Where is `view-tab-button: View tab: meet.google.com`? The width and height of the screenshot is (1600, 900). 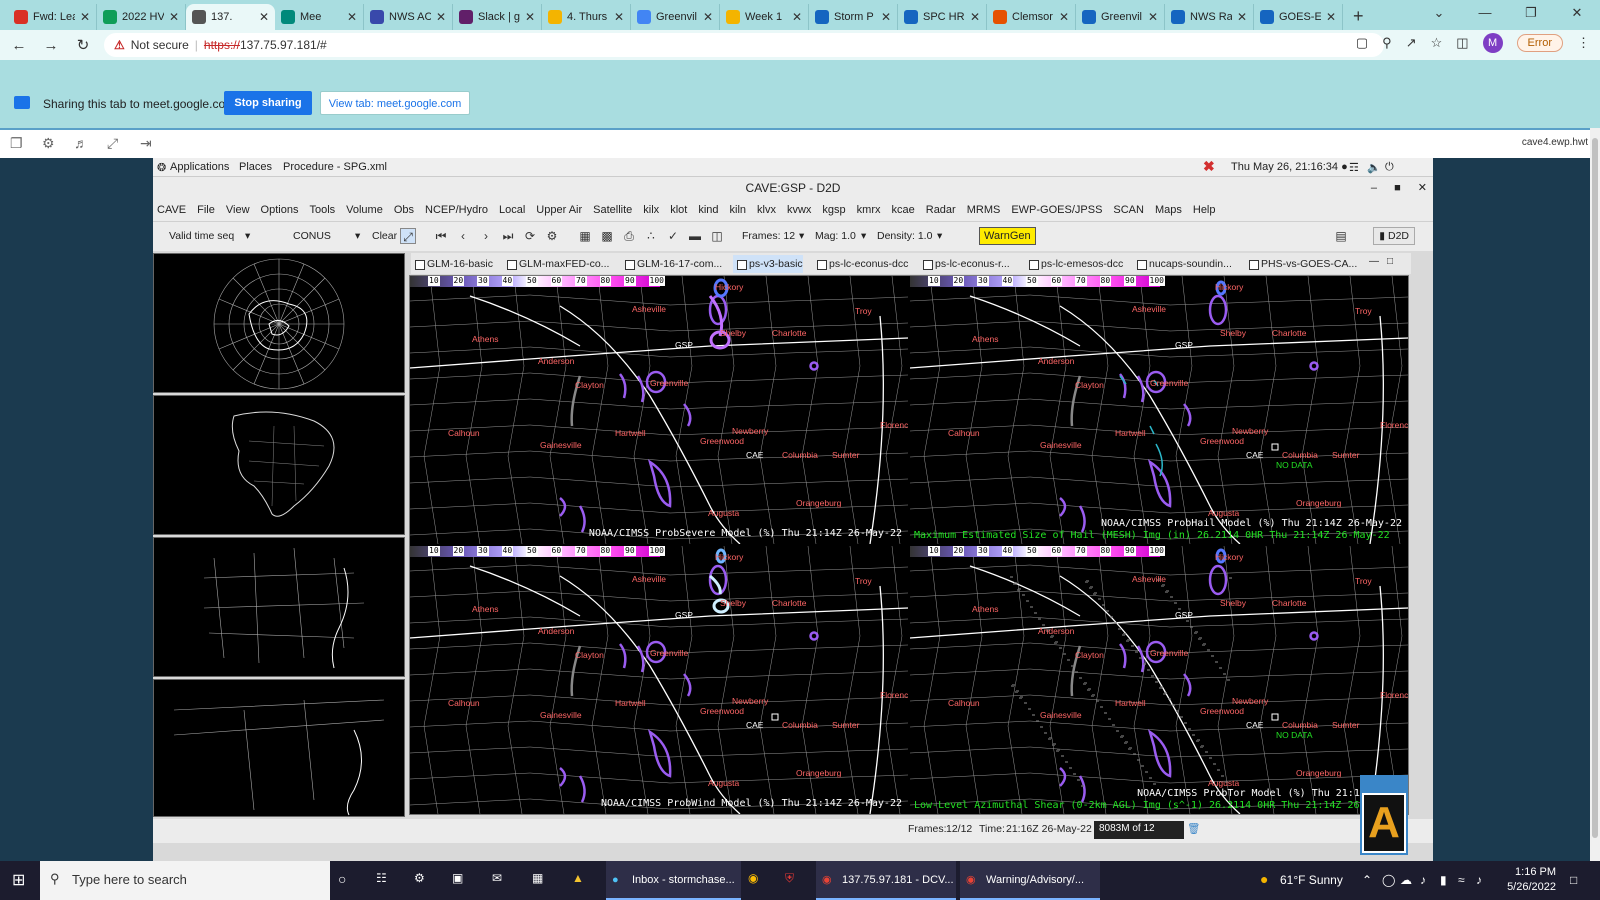
view-tab-button: View tab: meet.google.com is located at coordinates (395, 103).